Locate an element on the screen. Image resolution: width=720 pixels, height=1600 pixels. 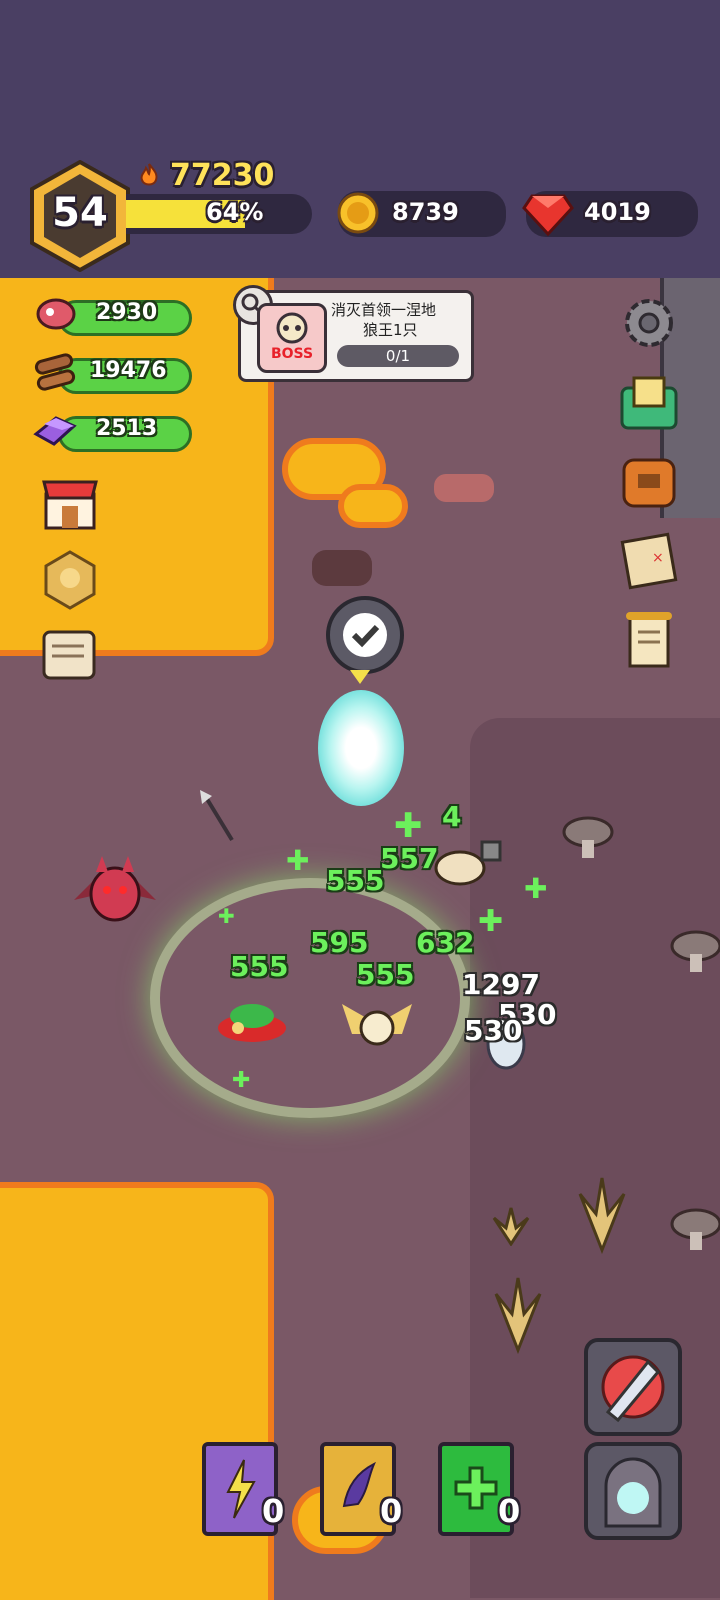
level-badge: 54 is located at coordinates (80, 216).